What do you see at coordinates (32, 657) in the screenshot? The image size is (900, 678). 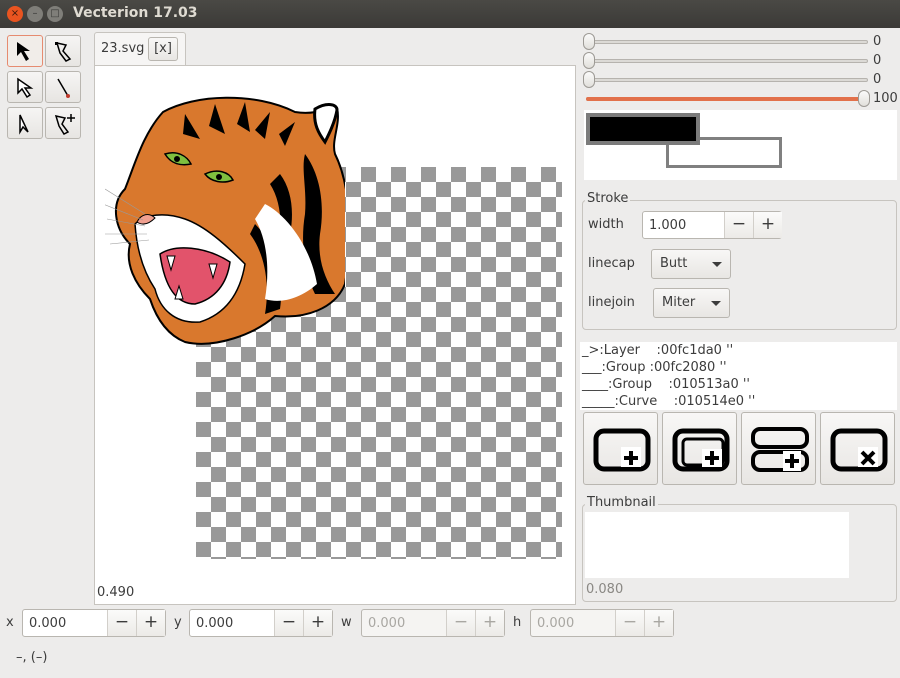 I see `status-bar-text: –, (–)` at bounding box center [32, 657].